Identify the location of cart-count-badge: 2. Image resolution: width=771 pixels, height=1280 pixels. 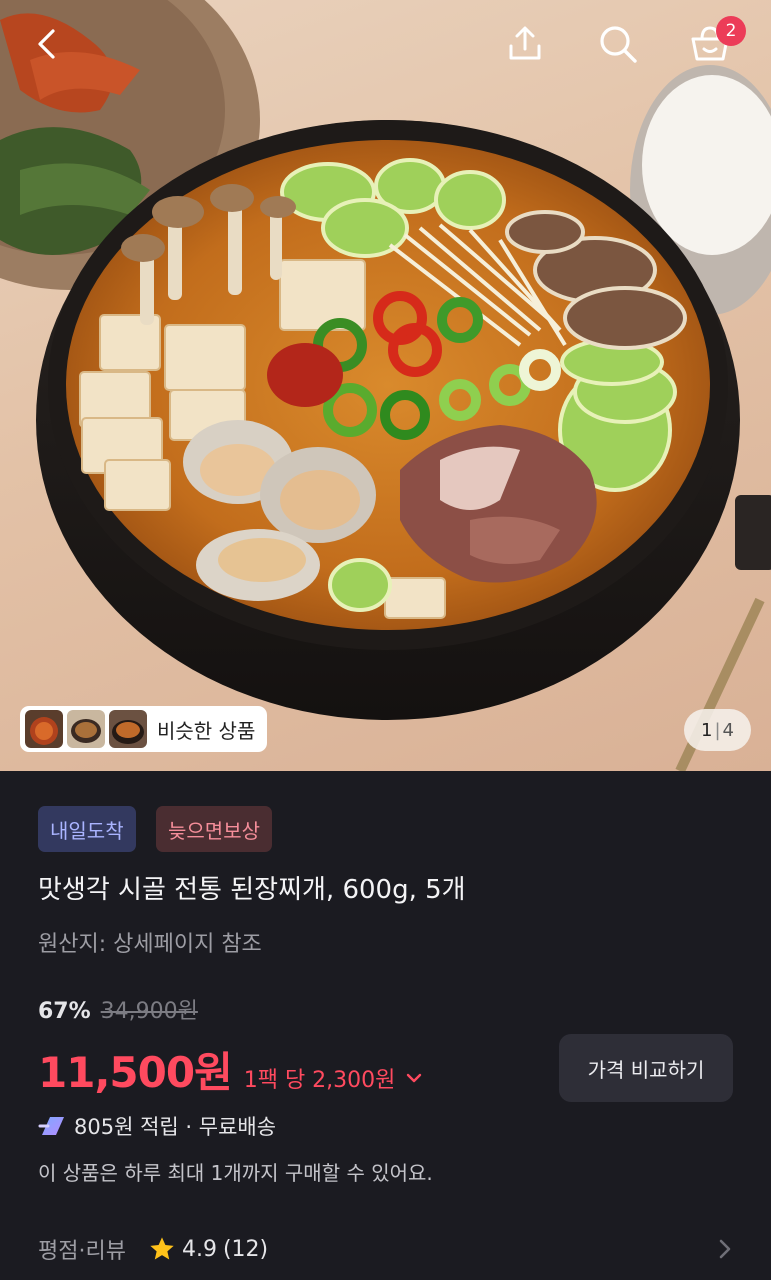
(731, 31).